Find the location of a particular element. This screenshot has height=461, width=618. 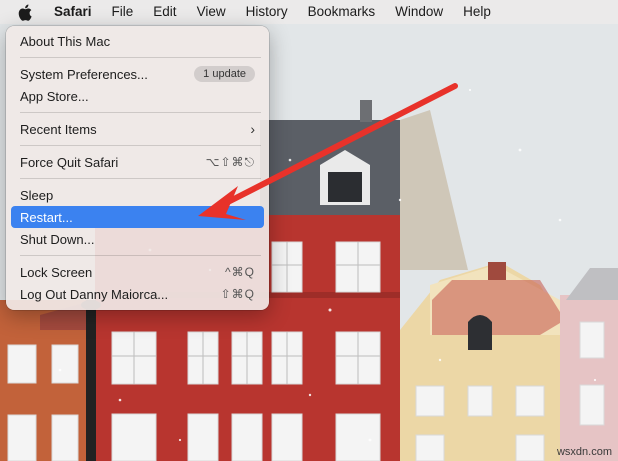

apple-logo-icon is located at coordinates (25, 12).